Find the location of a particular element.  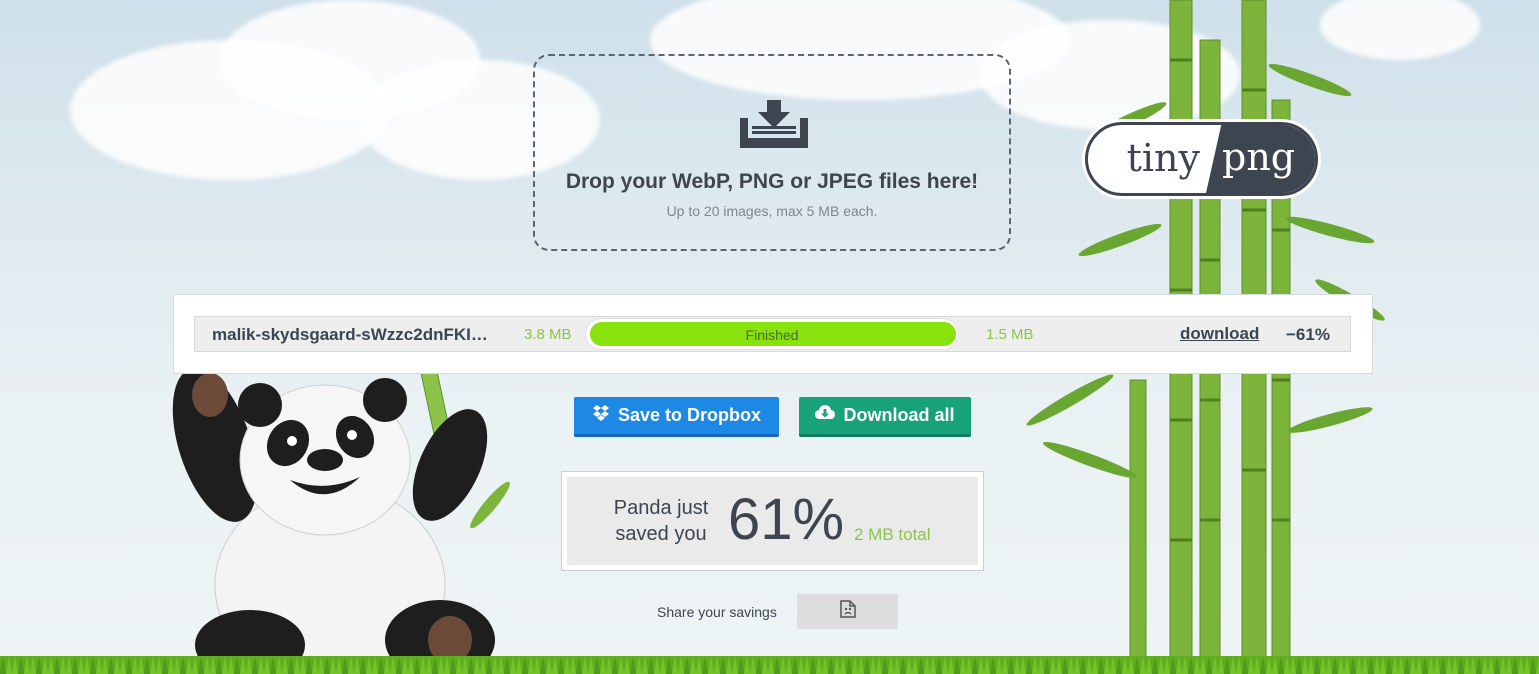

panda-mascot is located at coordinates (341, 514).